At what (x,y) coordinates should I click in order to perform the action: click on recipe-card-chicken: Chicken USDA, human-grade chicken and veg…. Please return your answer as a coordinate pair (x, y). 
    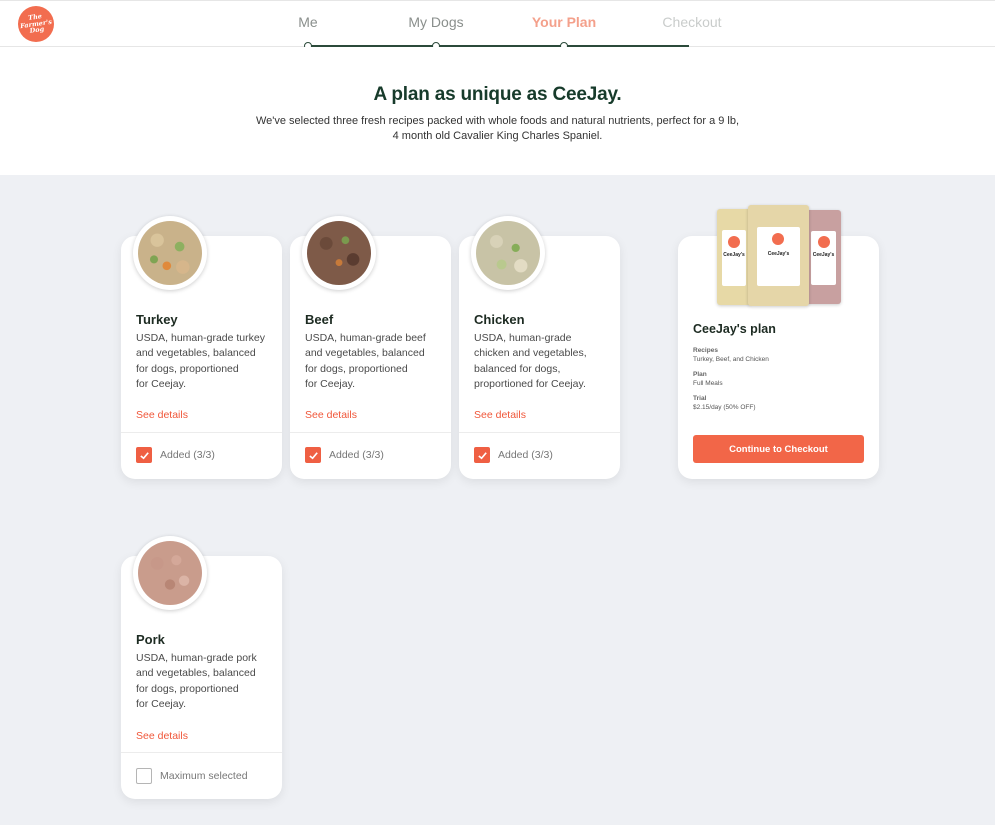
    Looking at the image, I should click on (539, 347).